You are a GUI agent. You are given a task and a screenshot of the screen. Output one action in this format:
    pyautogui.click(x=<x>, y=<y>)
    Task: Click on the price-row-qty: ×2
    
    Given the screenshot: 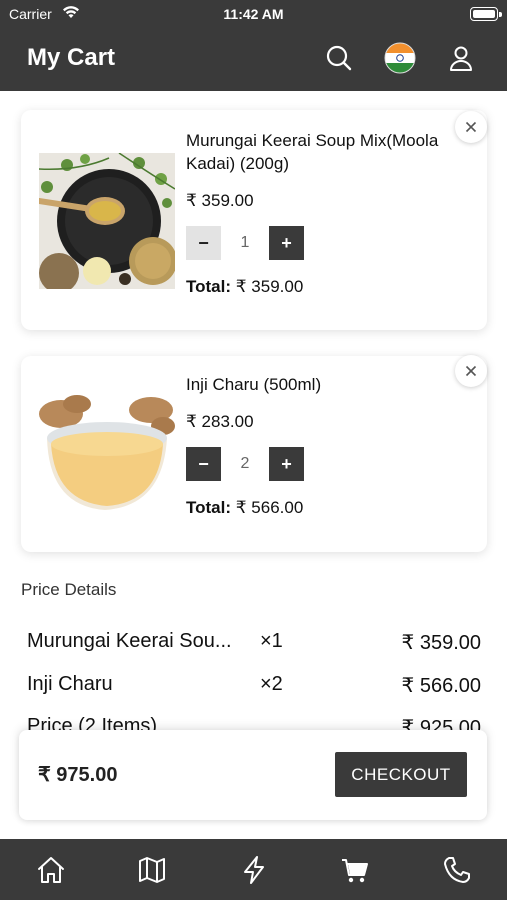 What is the action you would take?
    pyautogui.click(x=271, y=684)
    